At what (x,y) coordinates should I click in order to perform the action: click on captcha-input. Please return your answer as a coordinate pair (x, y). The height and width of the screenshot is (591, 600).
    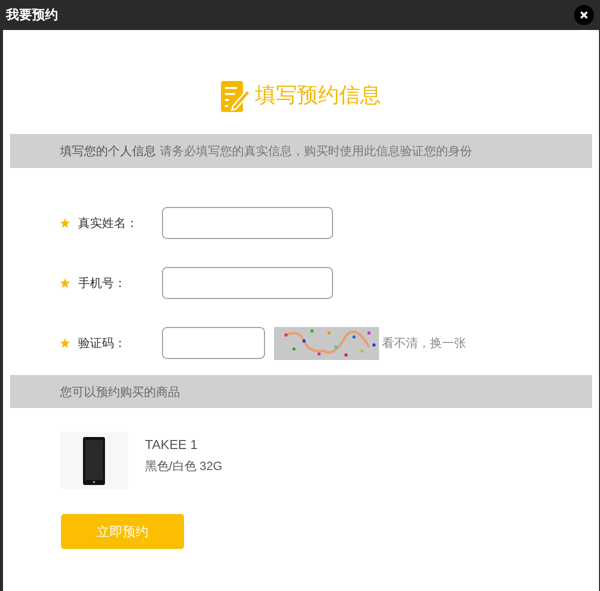
    Looking at the image, I should click on (213, 343).